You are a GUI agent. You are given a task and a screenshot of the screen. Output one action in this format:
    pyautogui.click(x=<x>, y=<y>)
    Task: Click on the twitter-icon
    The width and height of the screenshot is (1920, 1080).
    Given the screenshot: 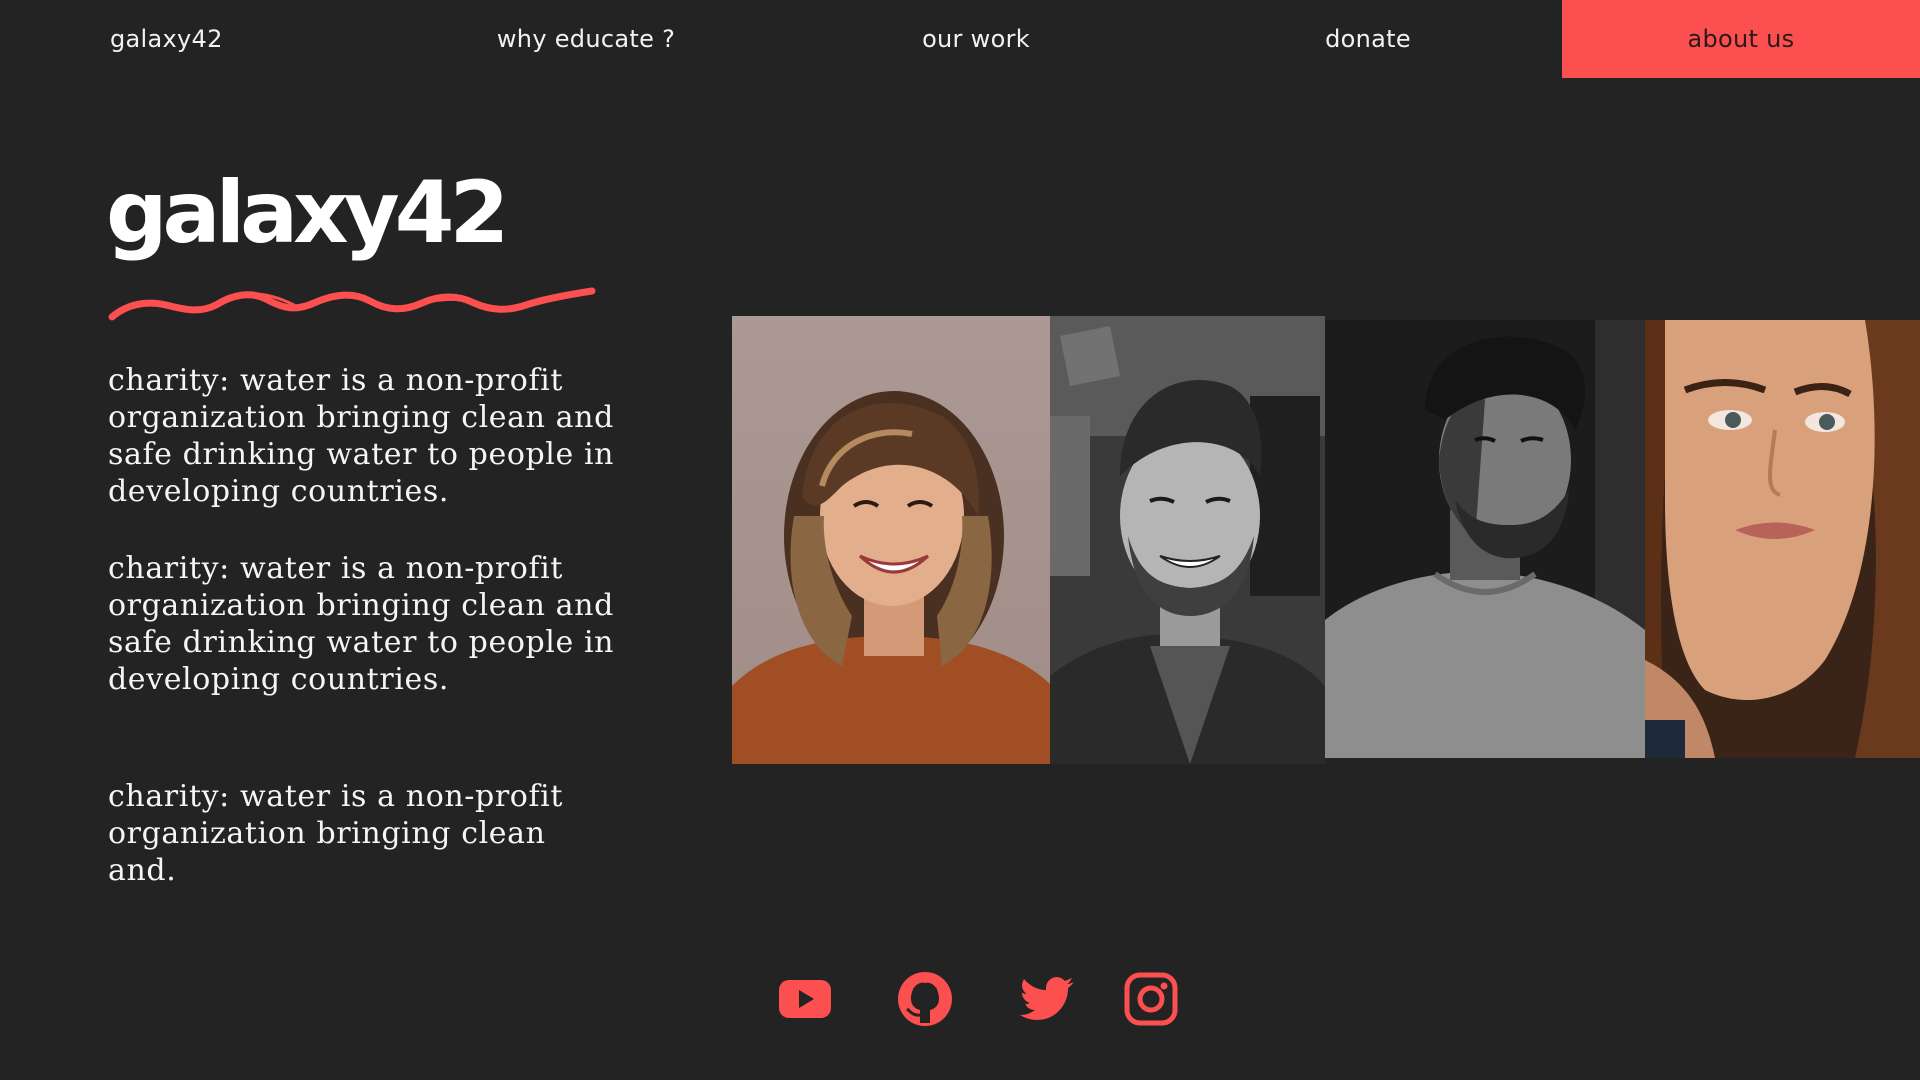 What is the action you would take?
    pyautogui.click(x=1047, y=999)
    